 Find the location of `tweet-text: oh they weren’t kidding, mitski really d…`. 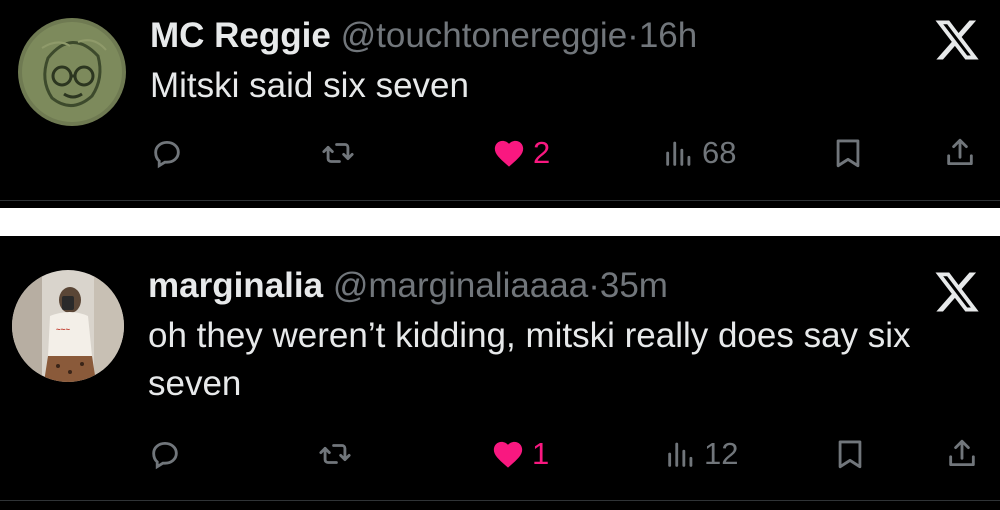

tweet-text: oh they weren’t kidding, mitski really d… is located at coordinates (529, 359).